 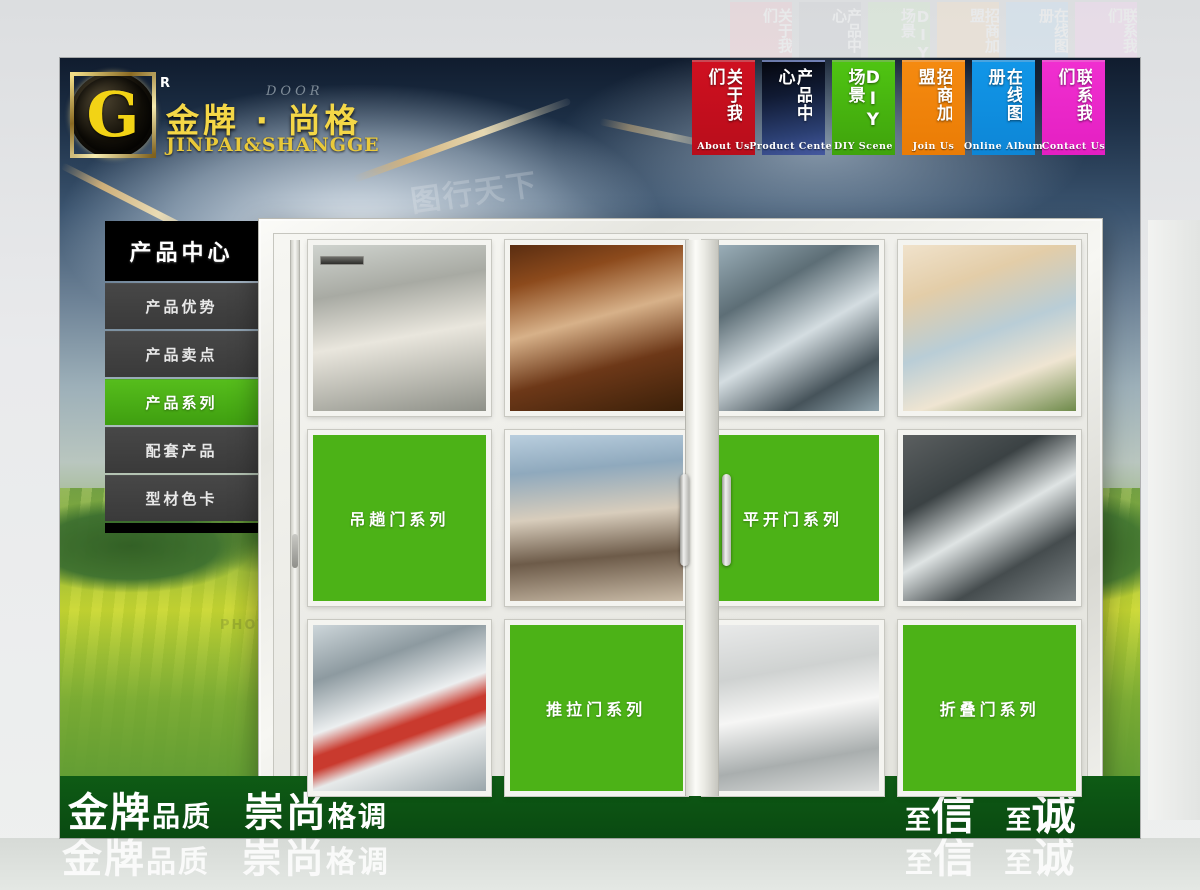 What do you see at coordinates (899, 34) in the screenshot?
I see `ghost-nav-item: DIY场景` at bounding box center [899, 34].